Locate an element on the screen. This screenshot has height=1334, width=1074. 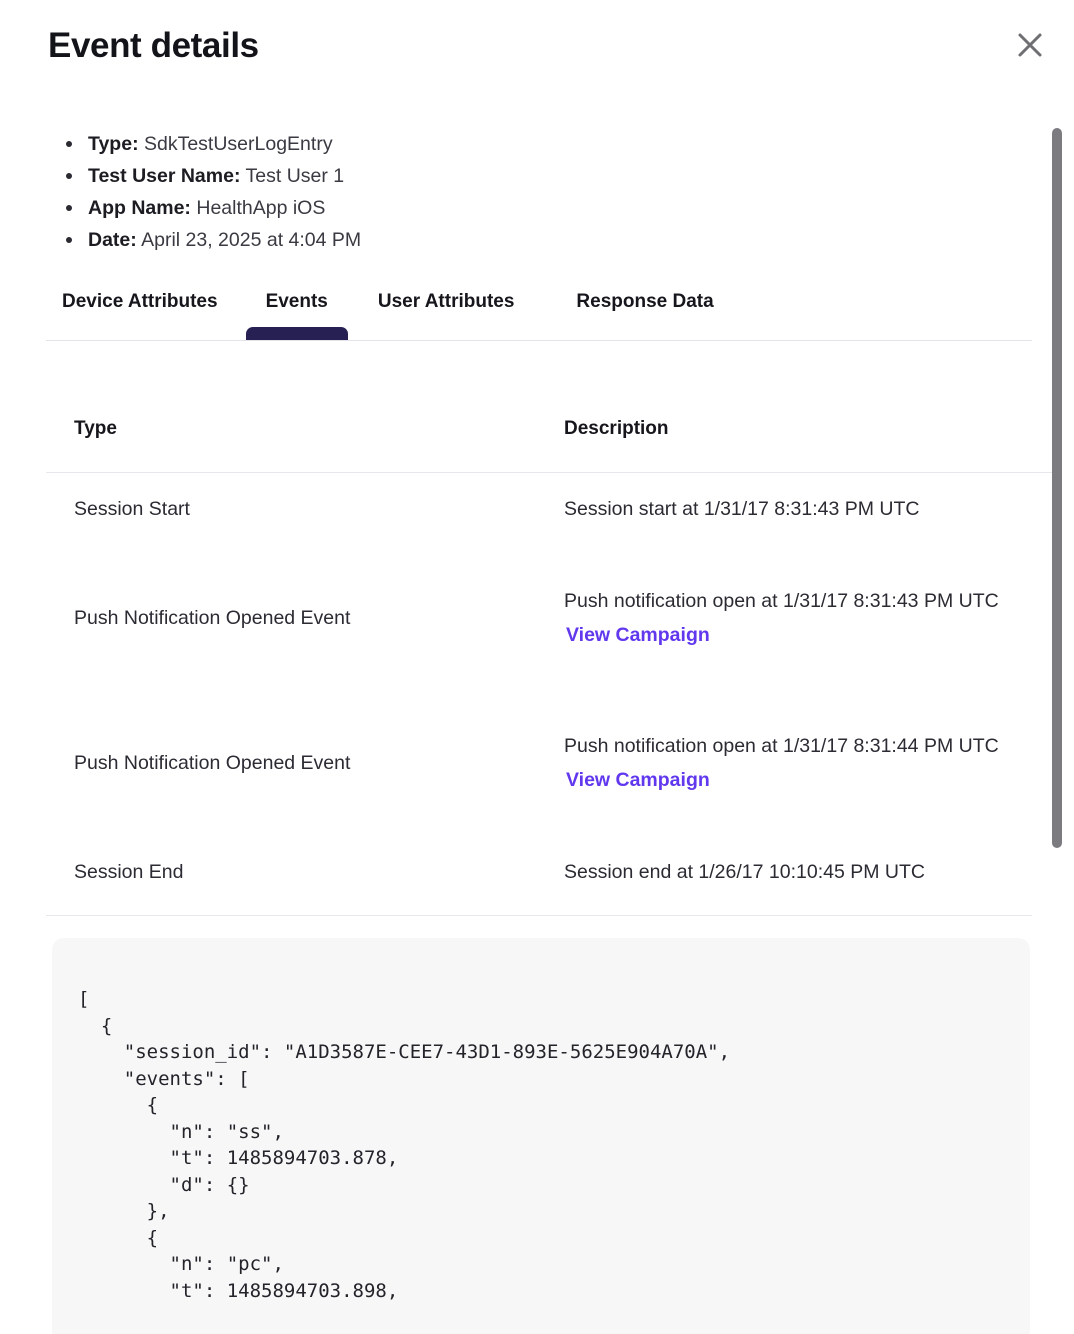
meta-label-type: Type: is located at coordinates (113, 144).